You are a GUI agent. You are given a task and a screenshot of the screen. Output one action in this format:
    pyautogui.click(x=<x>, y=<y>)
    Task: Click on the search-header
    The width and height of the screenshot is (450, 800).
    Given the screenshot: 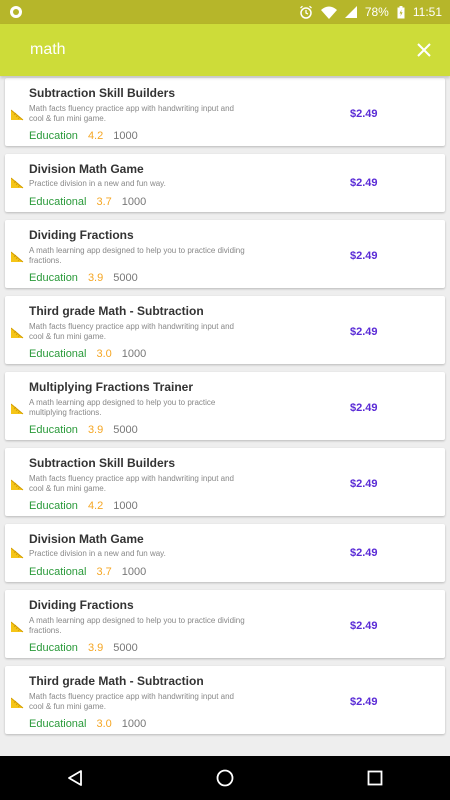 What is the action you would take?
    pyautogui.click(x=225, y=50)
    